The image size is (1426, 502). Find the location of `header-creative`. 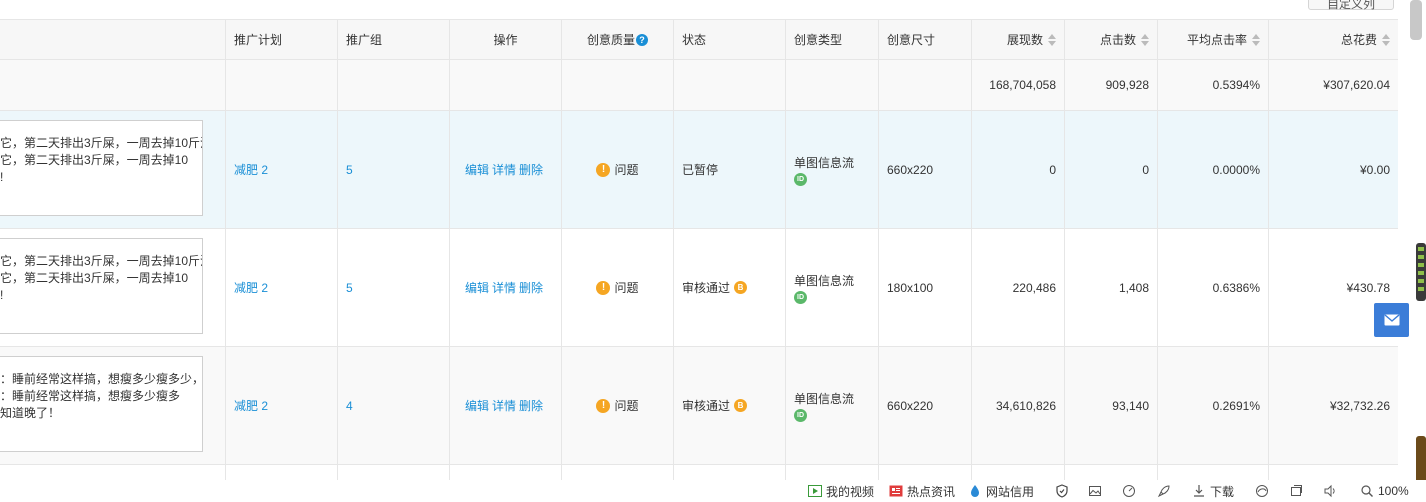

header-creative is located at coordinates (113, 39).